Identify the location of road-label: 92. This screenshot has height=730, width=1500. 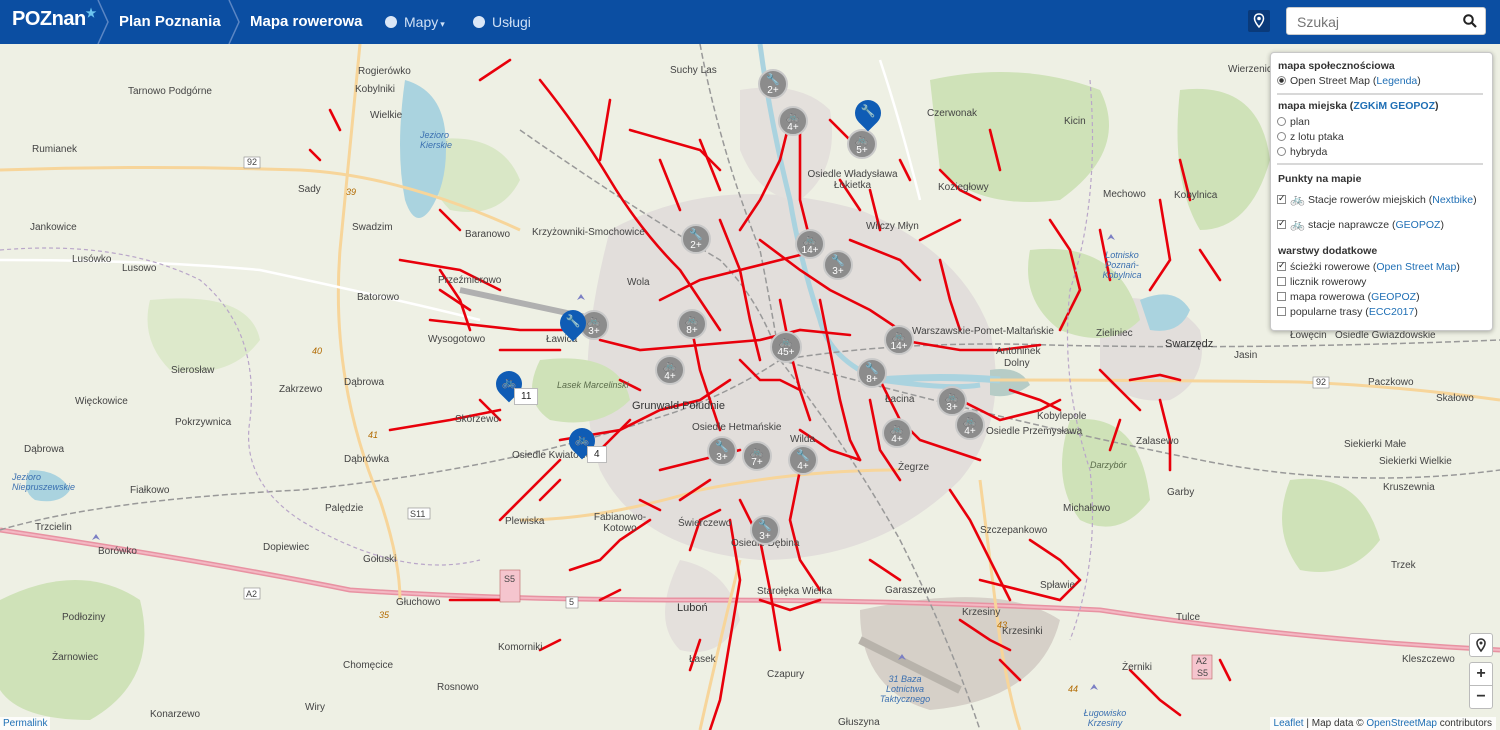
(252, 162).